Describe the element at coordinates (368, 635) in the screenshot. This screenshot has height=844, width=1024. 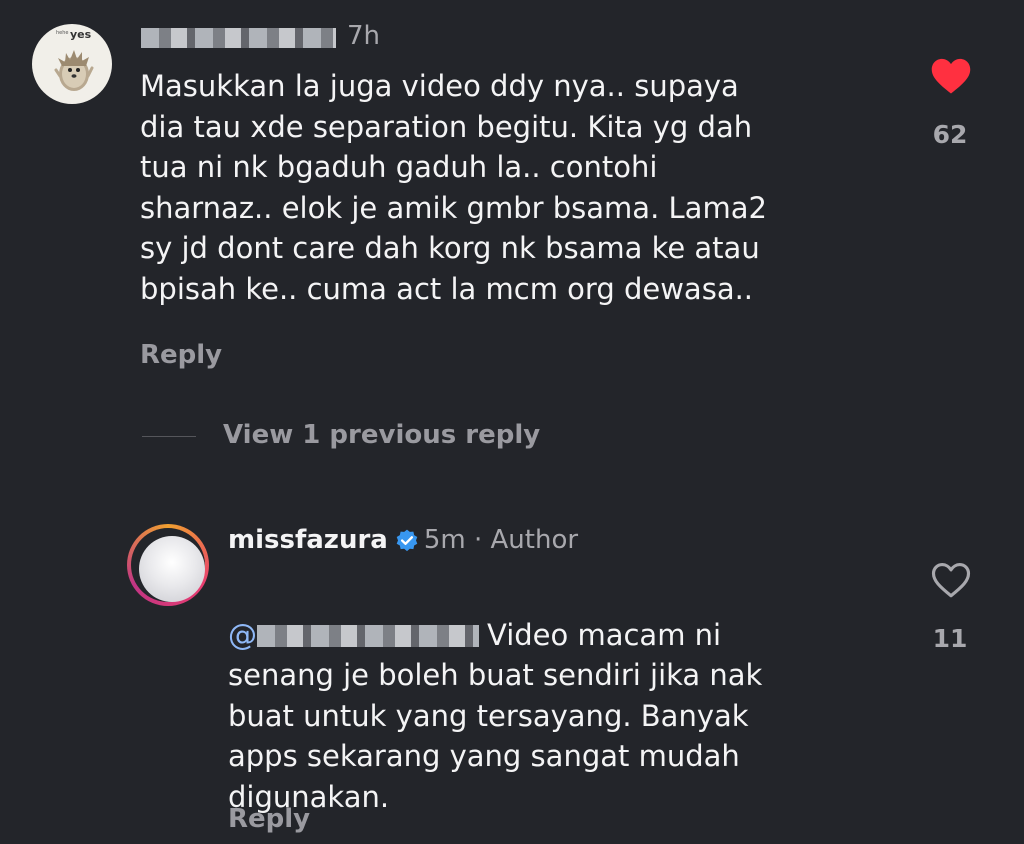
I see `redacted-mention` at that location.